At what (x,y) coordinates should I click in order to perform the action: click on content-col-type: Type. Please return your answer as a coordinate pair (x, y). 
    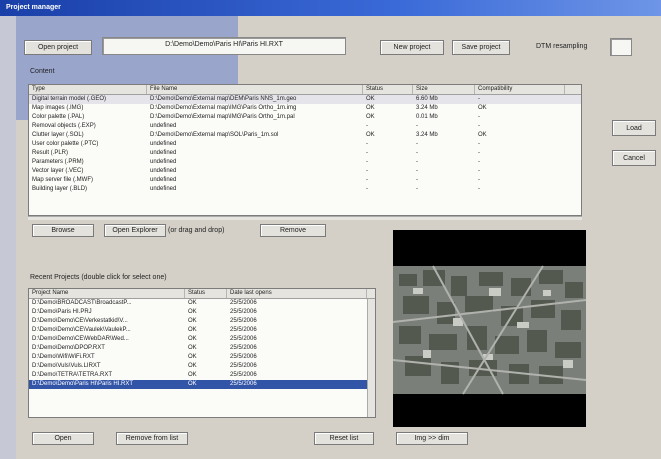
    Looking at the image, I should click on (88, 89).